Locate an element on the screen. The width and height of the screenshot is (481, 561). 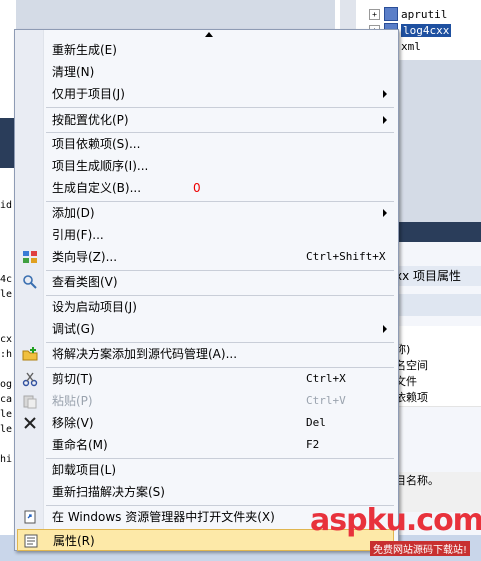
code-fragment: cx is located at coordinates (6, 339).